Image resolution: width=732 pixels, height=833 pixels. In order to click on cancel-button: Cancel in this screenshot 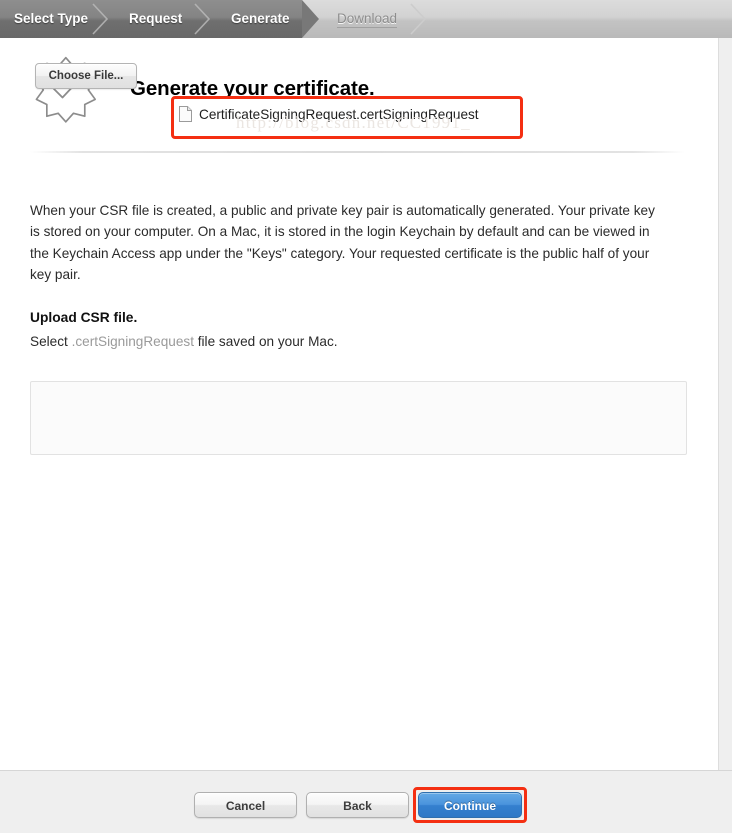, I will do `click(245, 805)`.